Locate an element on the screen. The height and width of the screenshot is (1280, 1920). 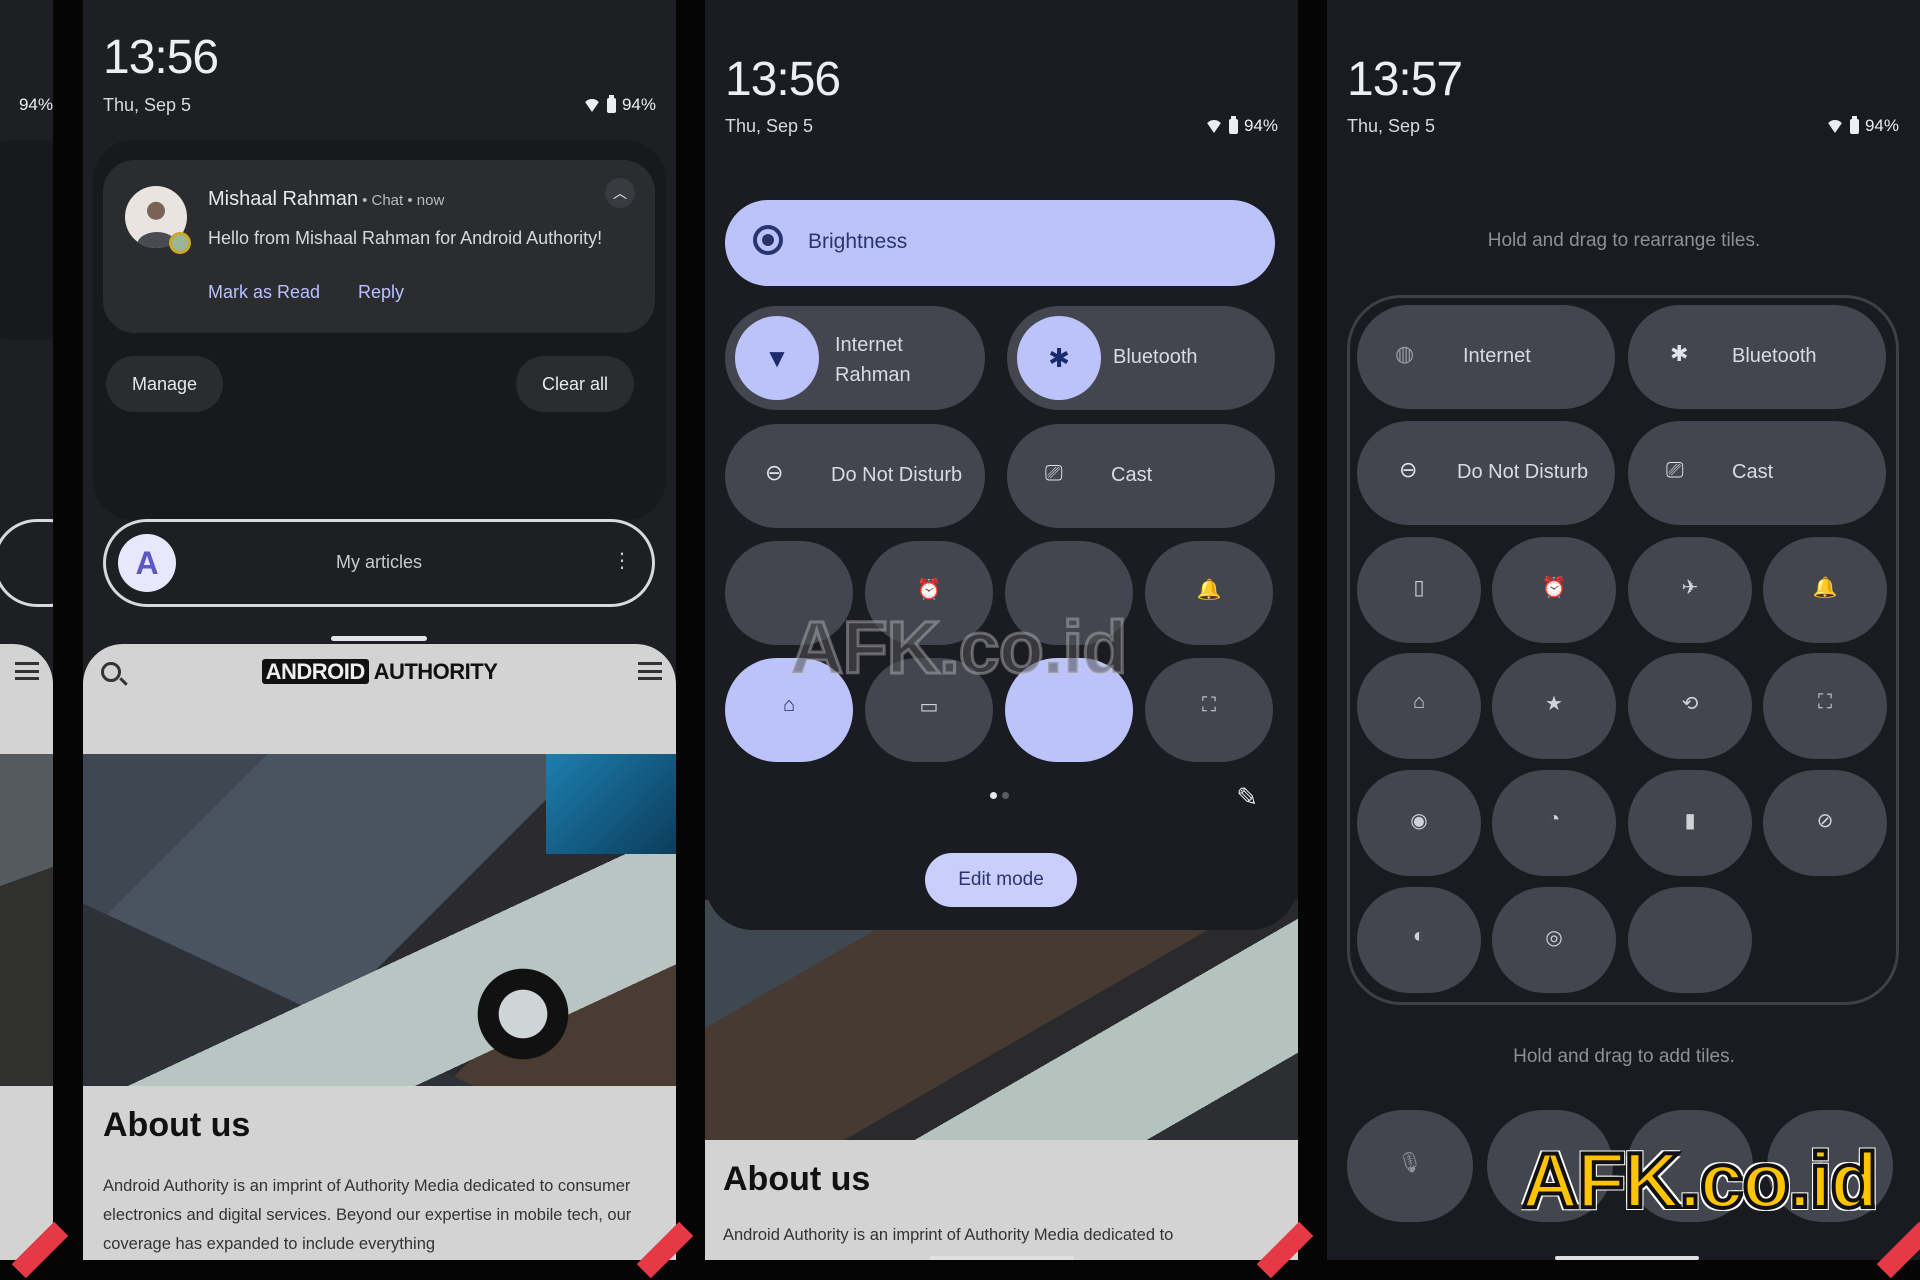
edit-mode-button: Edit mode is located at coordinates (1001, 880).